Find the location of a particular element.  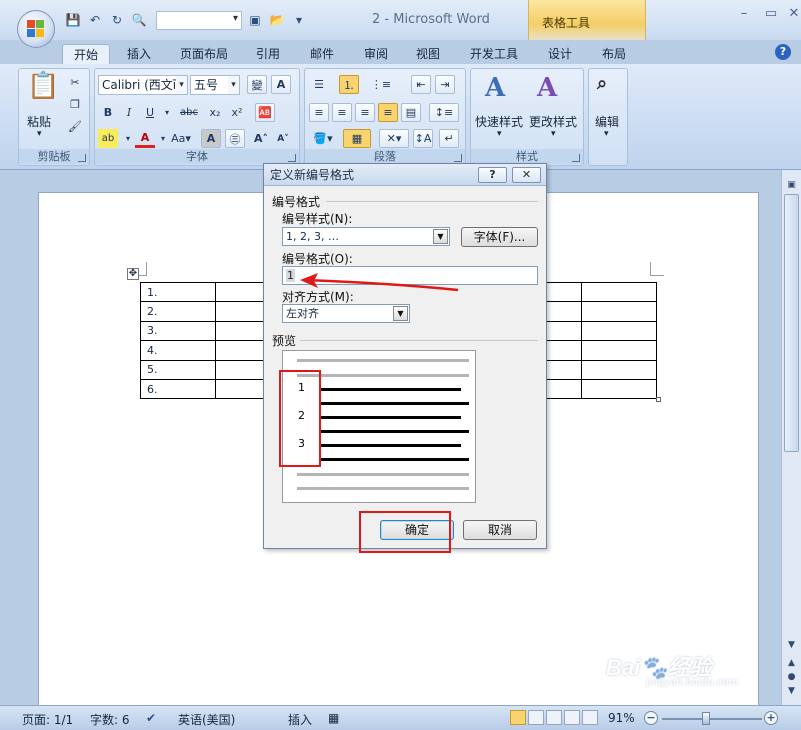

justify-icon: ≡ is located at coordinates (388, 112).